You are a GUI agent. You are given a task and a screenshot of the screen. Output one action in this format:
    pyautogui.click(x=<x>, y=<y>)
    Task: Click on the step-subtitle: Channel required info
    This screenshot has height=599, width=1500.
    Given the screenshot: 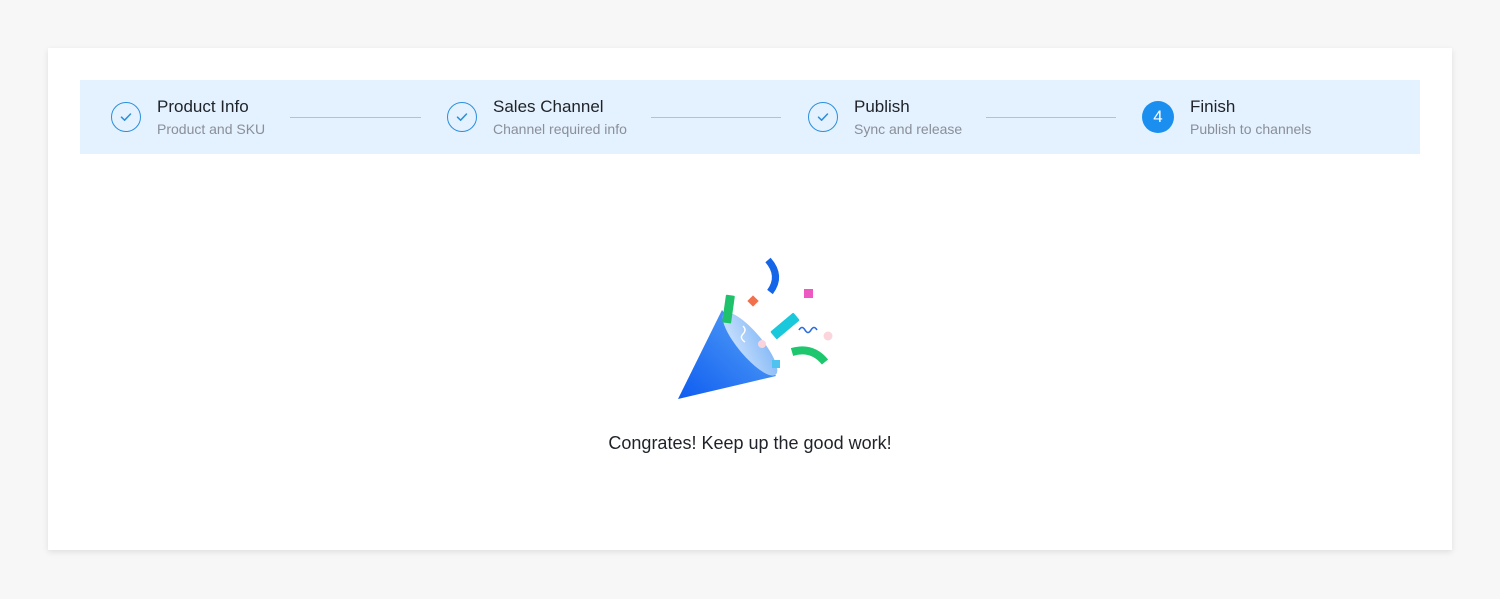 What is the action you would take?
    pyautogui.click(x=560, y=128)
    